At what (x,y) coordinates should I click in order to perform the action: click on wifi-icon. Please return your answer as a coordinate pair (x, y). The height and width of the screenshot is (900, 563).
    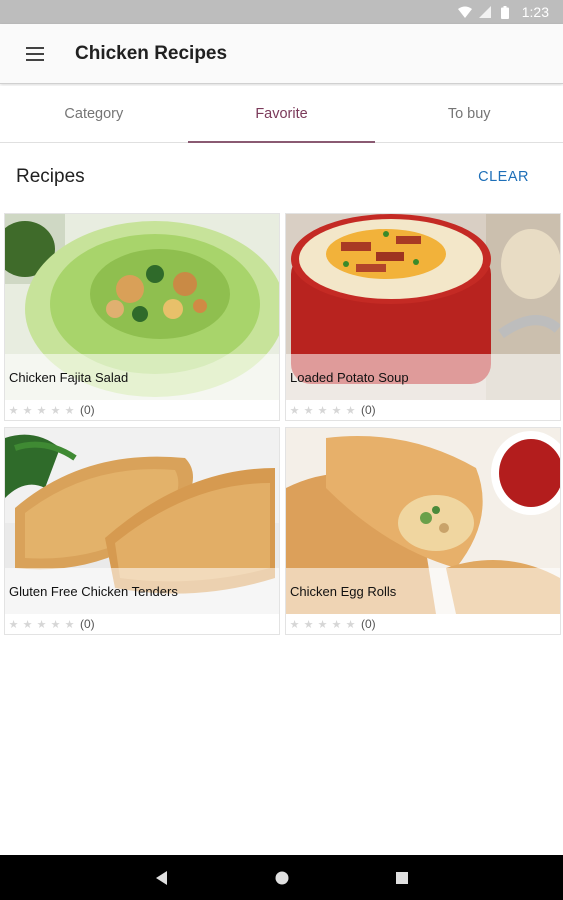
    Looking at the image, I should click on (464, 12).